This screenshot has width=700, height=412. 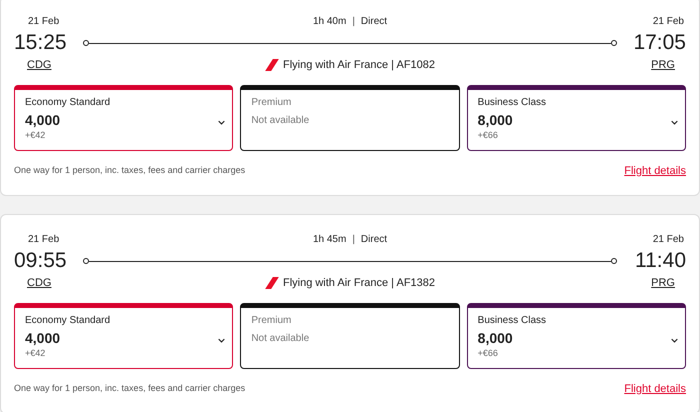 I want to click on duration: 1h 40m, so click(x=329, y=22).